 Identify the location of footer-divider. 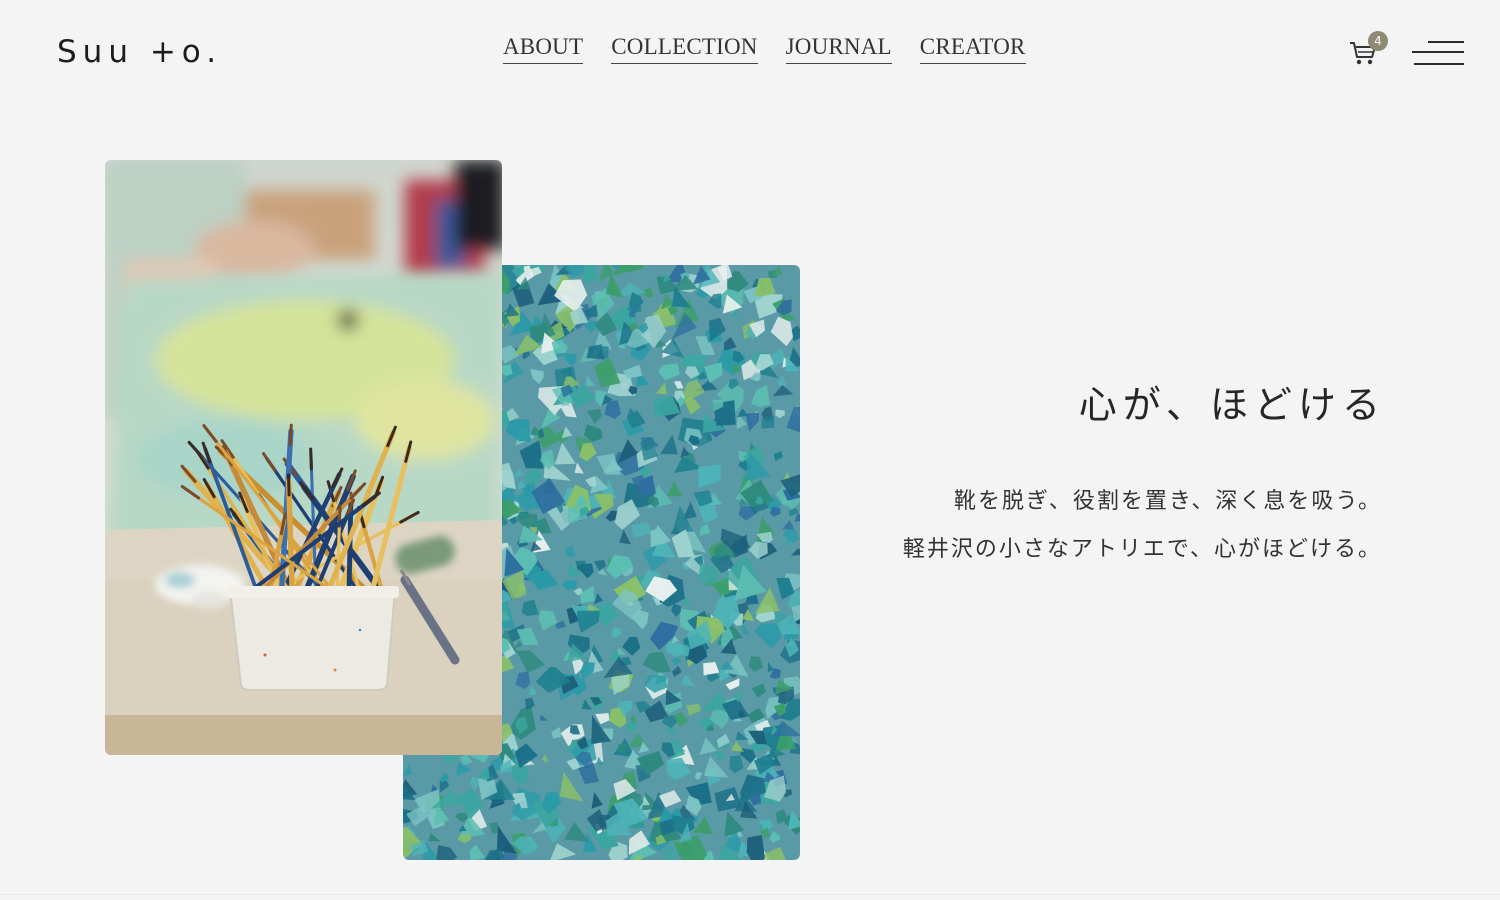
(750, 894).